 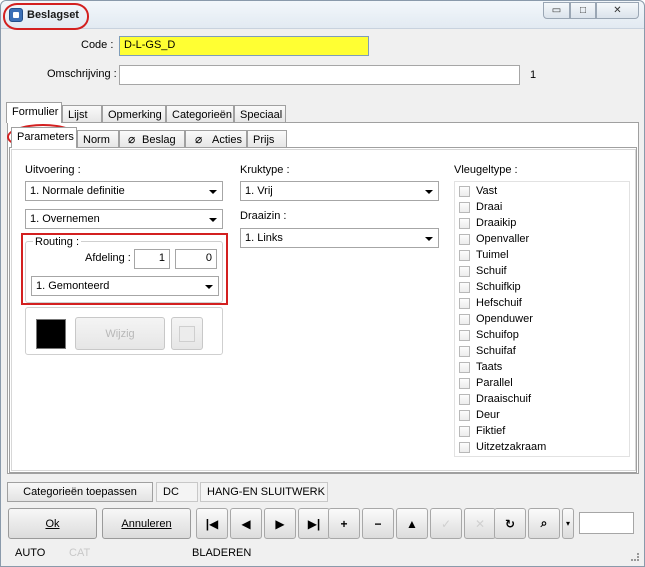 What do you see at coordinates (339, 238) in the screenshot?
I see `draaizin-select: 1. Links` at bounding box center [339, 238].